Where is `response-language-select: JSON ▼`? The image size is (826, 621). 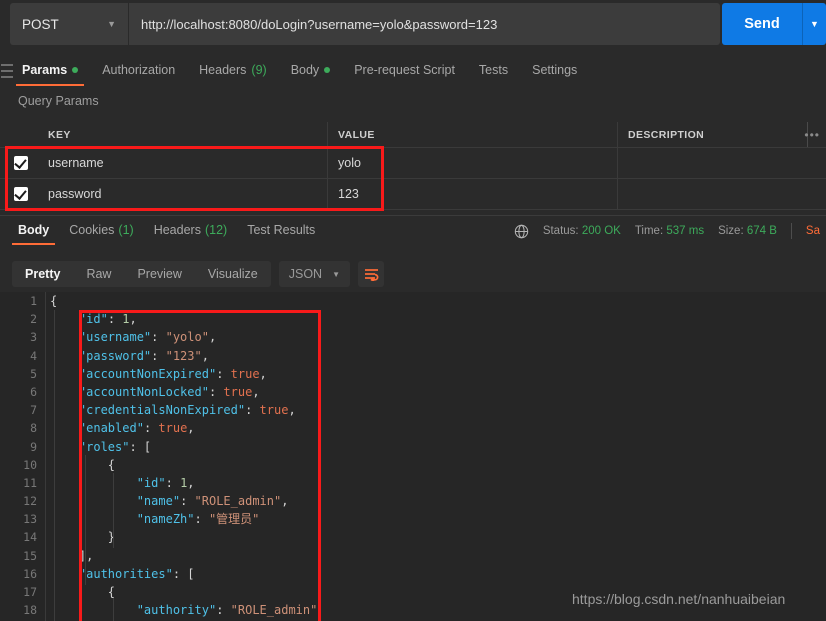 response-language-select: JSON ▼ is located at coordinates (314, 274).